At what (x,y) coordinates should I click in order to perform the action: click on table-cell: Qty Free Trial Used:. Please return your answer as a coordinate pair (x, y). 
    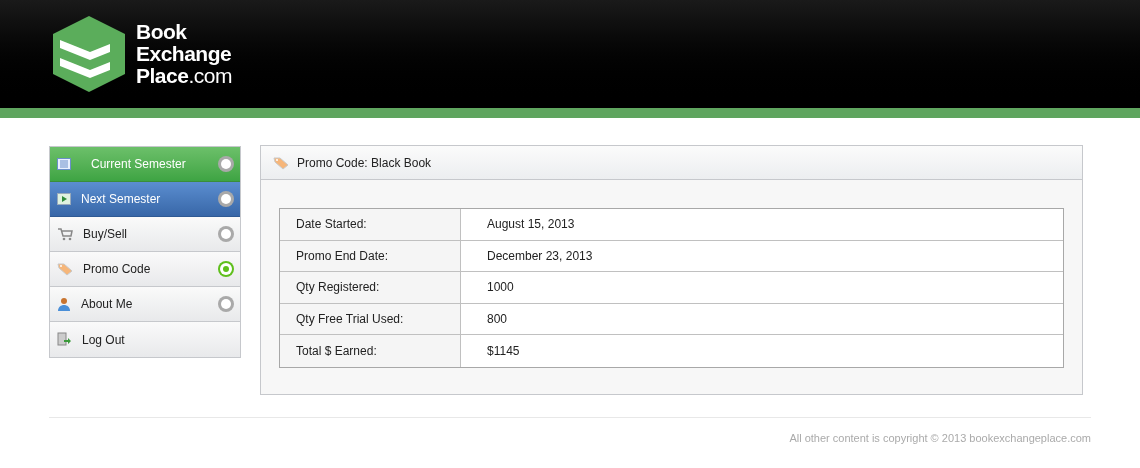
    Looking at the image, I should click on (370, 318).